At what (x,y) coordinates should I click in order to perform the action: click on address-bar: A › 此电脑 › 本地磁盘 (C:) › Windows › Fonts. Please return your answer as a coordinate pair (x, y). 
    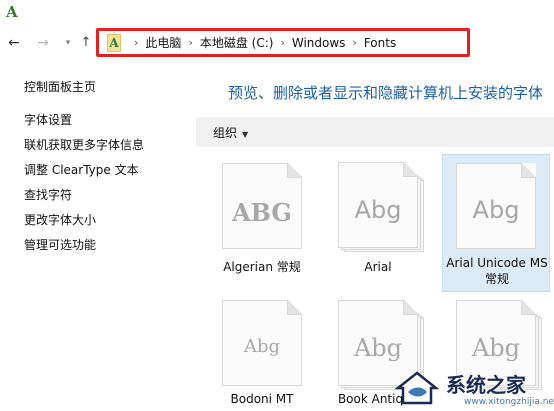
    Looking at the image, I should click on (283, 42).